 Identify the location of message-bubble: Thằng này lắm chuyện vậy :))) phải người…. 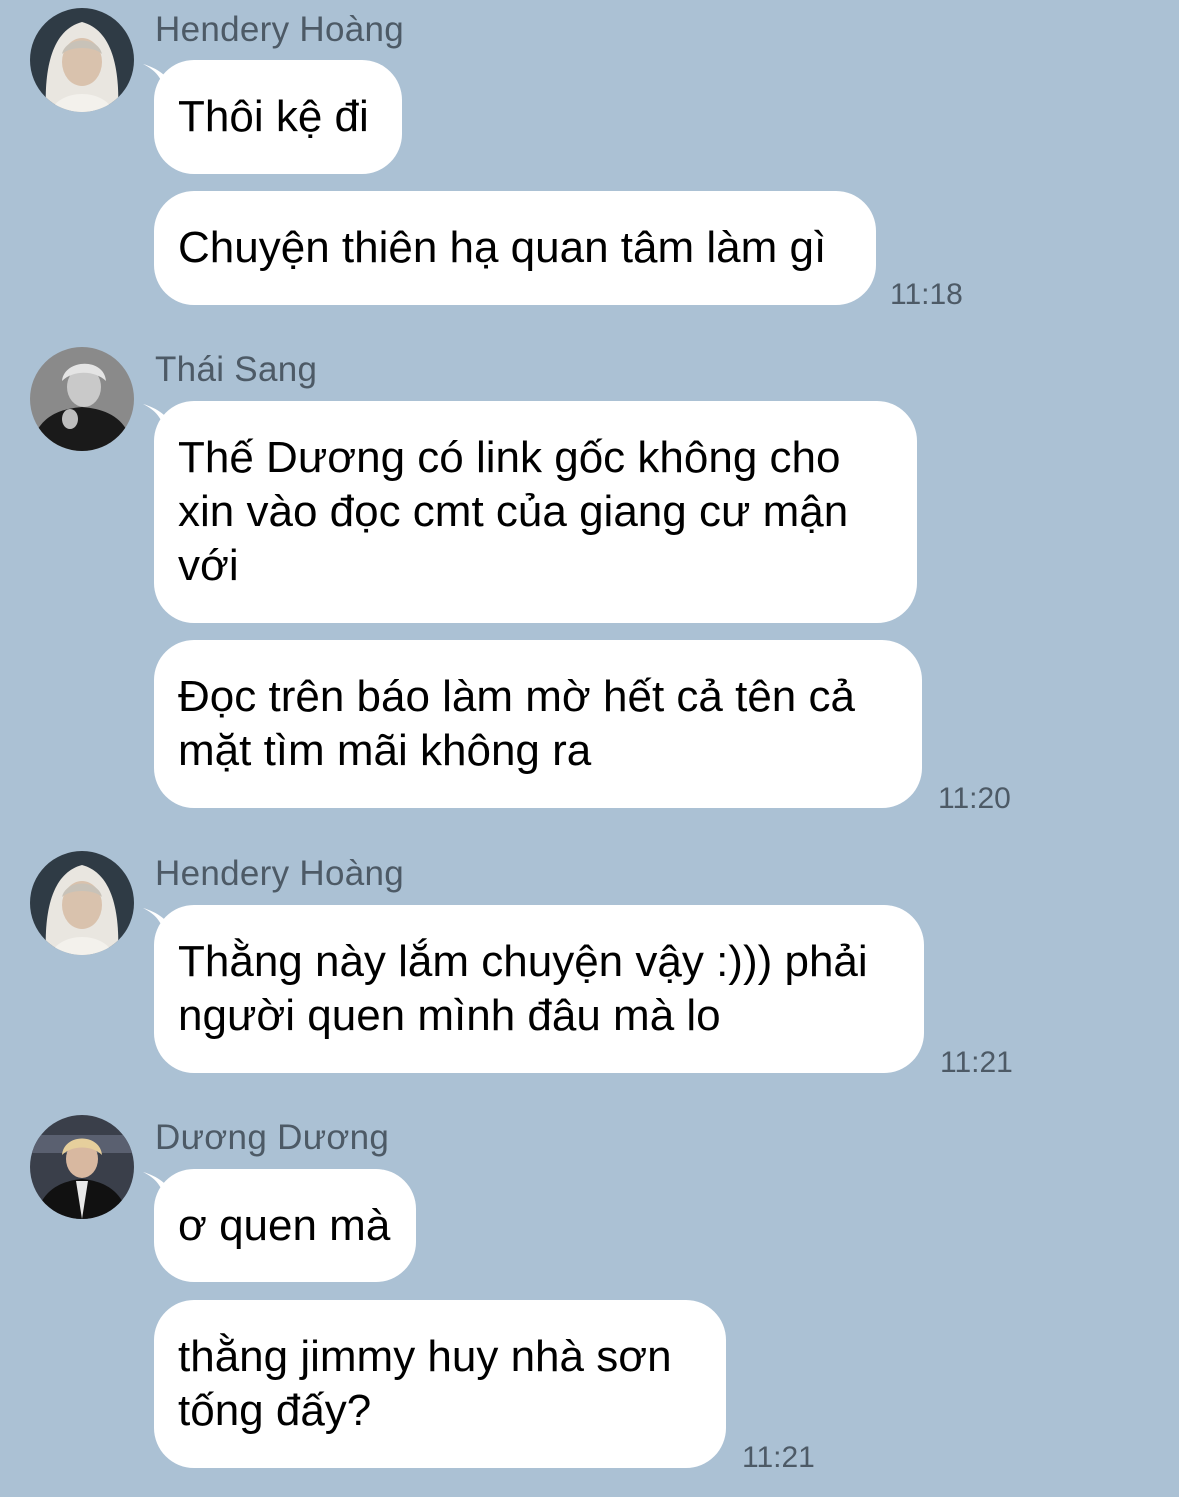
(539, 989).